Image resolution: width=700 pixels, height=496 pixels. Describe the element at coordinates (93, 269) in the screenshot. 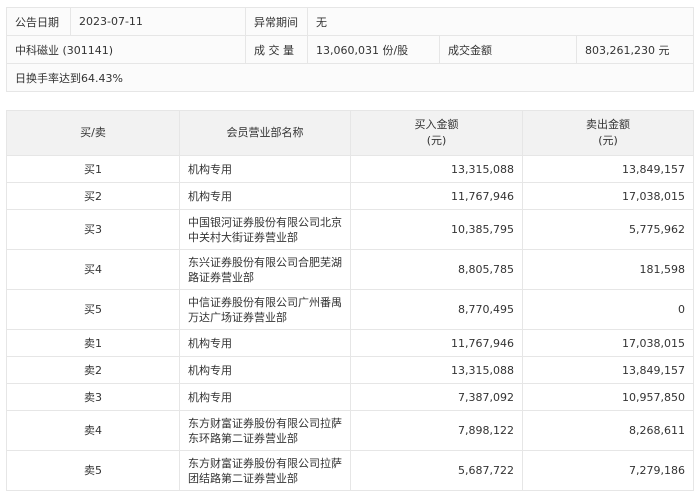

I see `cell-side: 买4` at that location.